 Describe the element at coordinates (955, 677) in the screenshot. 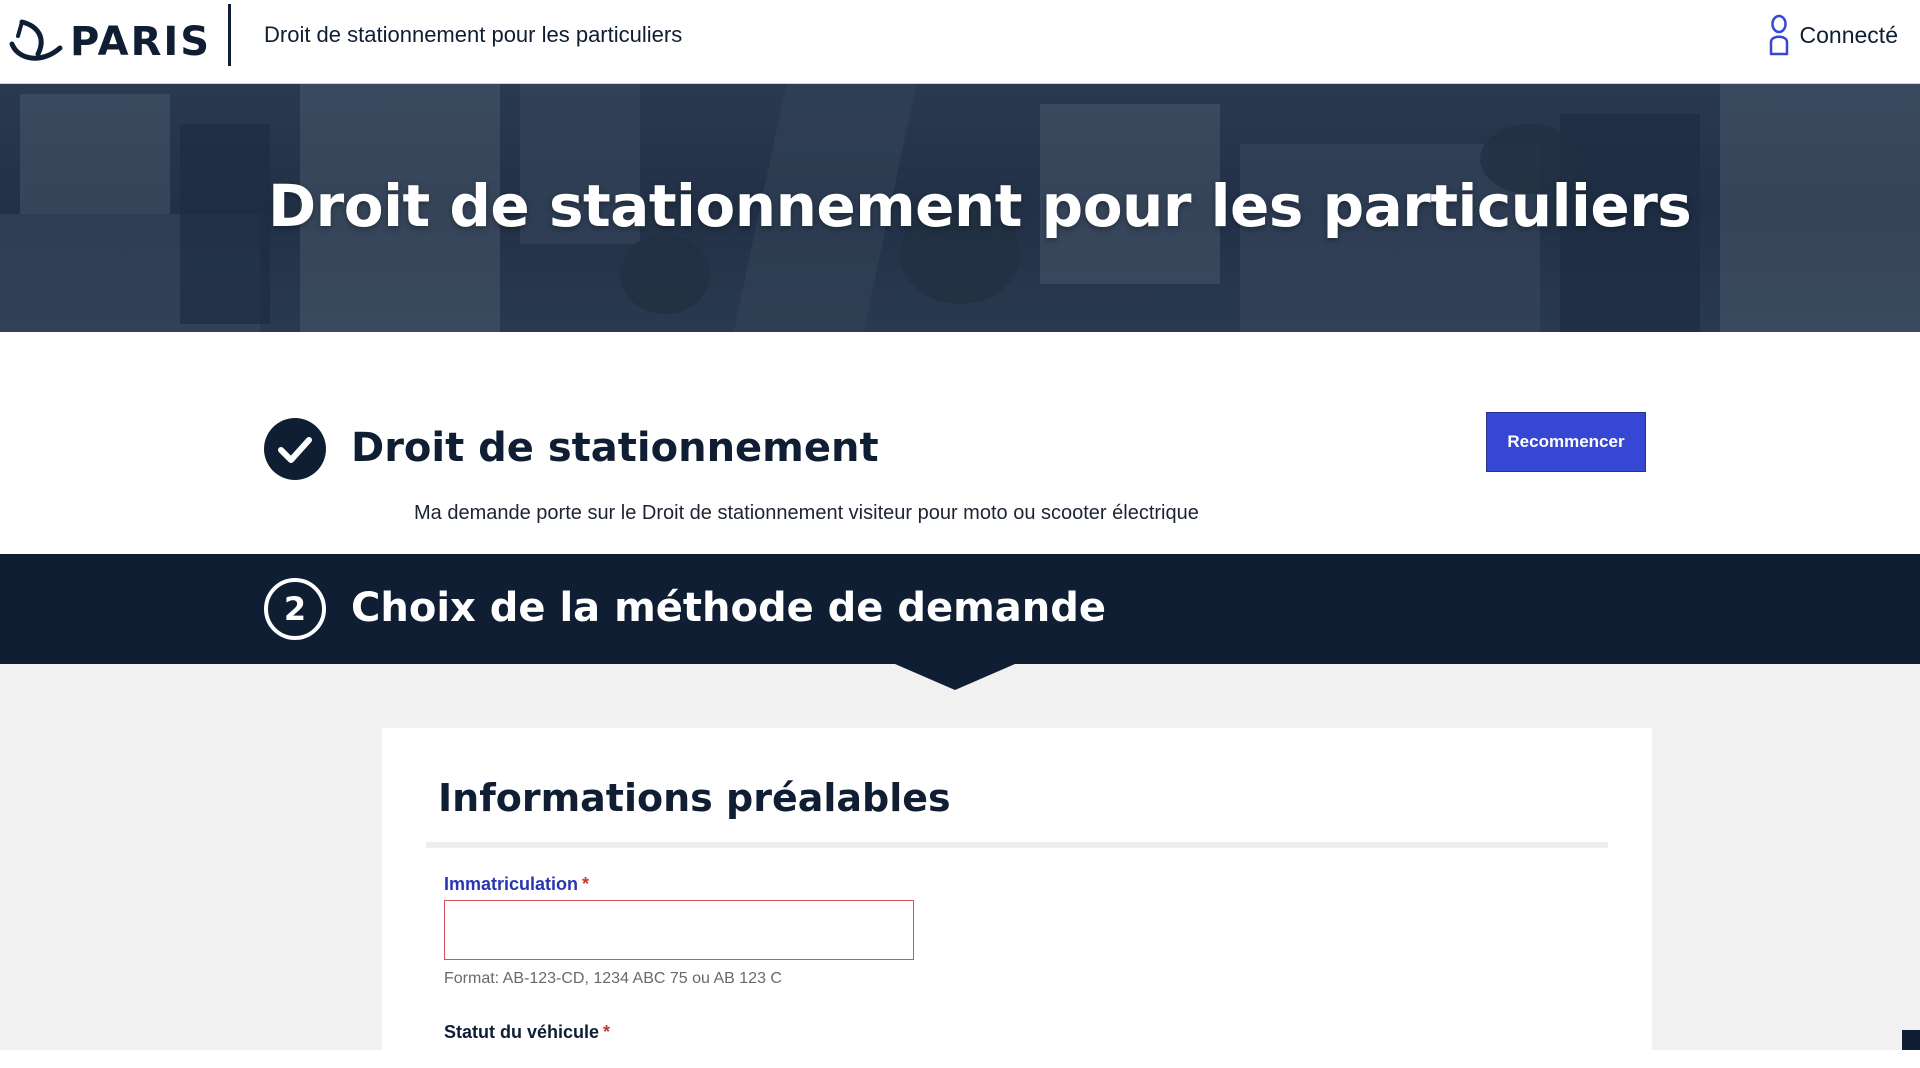

I see `step-2-pointer-arrow` at that location.